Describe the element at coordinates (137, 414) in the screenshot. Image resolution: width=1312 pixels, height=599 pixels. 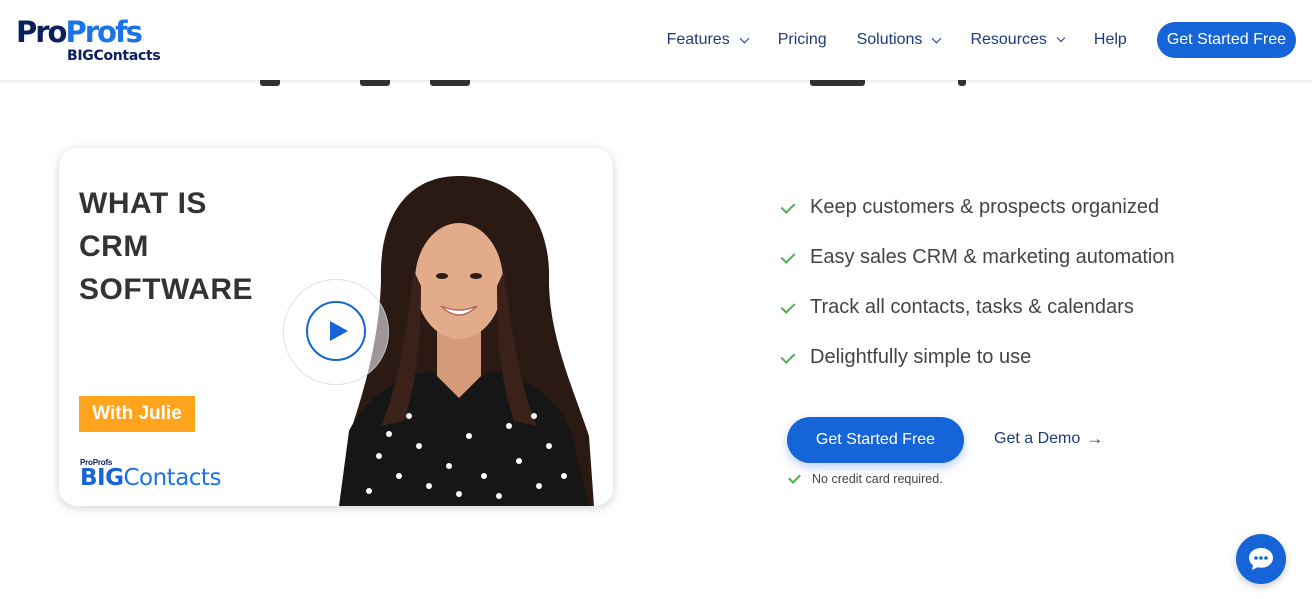
I see `presenter-badge: With Julie` at that location.